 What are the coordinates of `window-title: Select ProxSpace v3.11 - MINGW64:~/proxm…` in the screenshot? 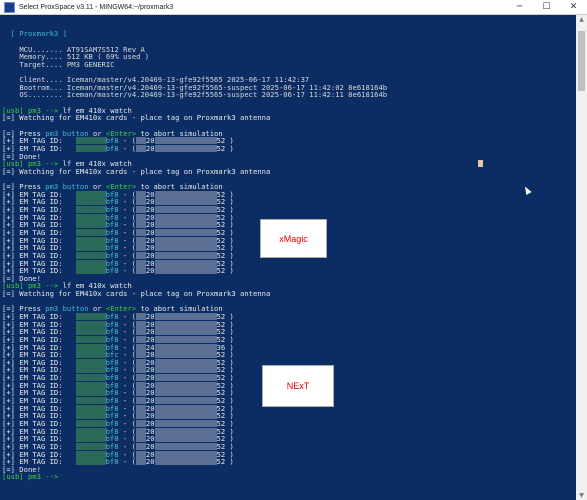 It's located at (96, 7).